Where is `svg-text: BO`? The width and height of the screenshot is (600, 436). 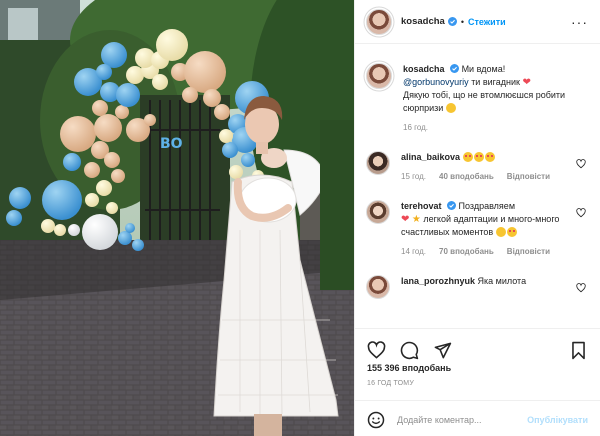 svg-text: BO is located at coordinates (171, 144).